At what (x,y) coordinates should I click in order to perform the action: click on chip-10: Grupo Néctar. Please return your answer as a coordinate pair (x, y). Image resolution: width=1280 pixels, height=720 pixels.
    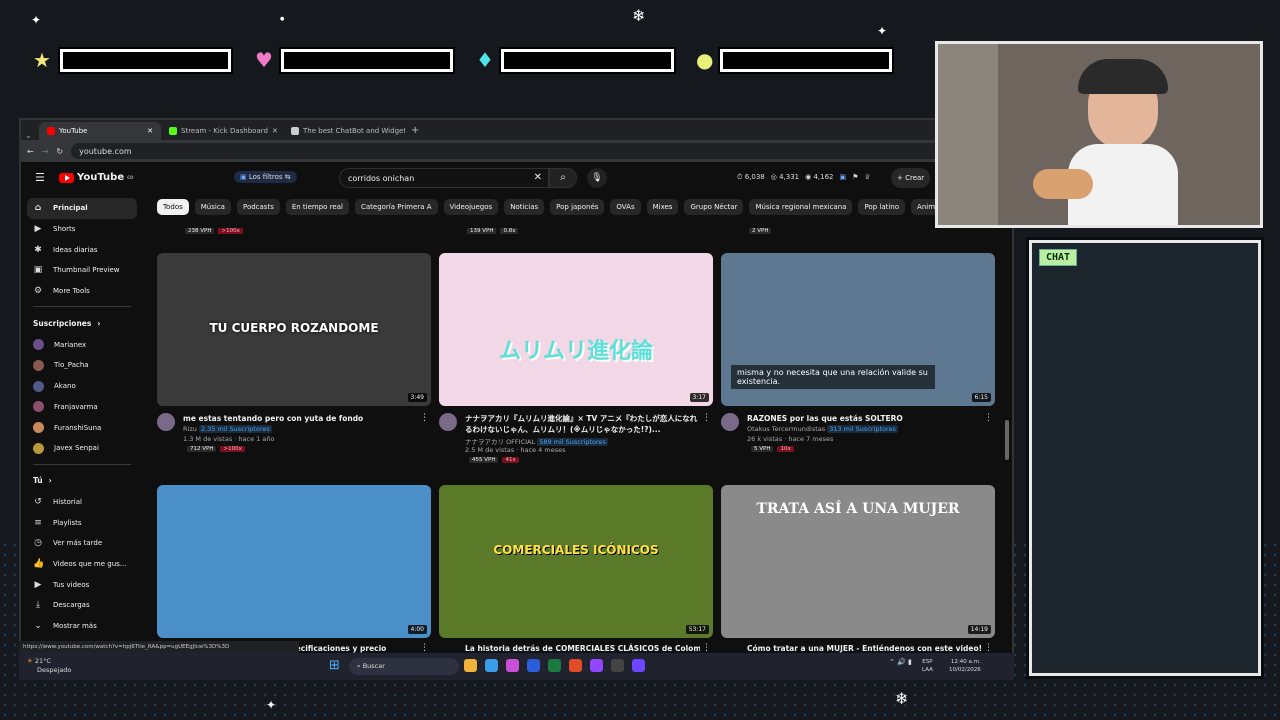
    Looking at the image, I should click on (714, 207).